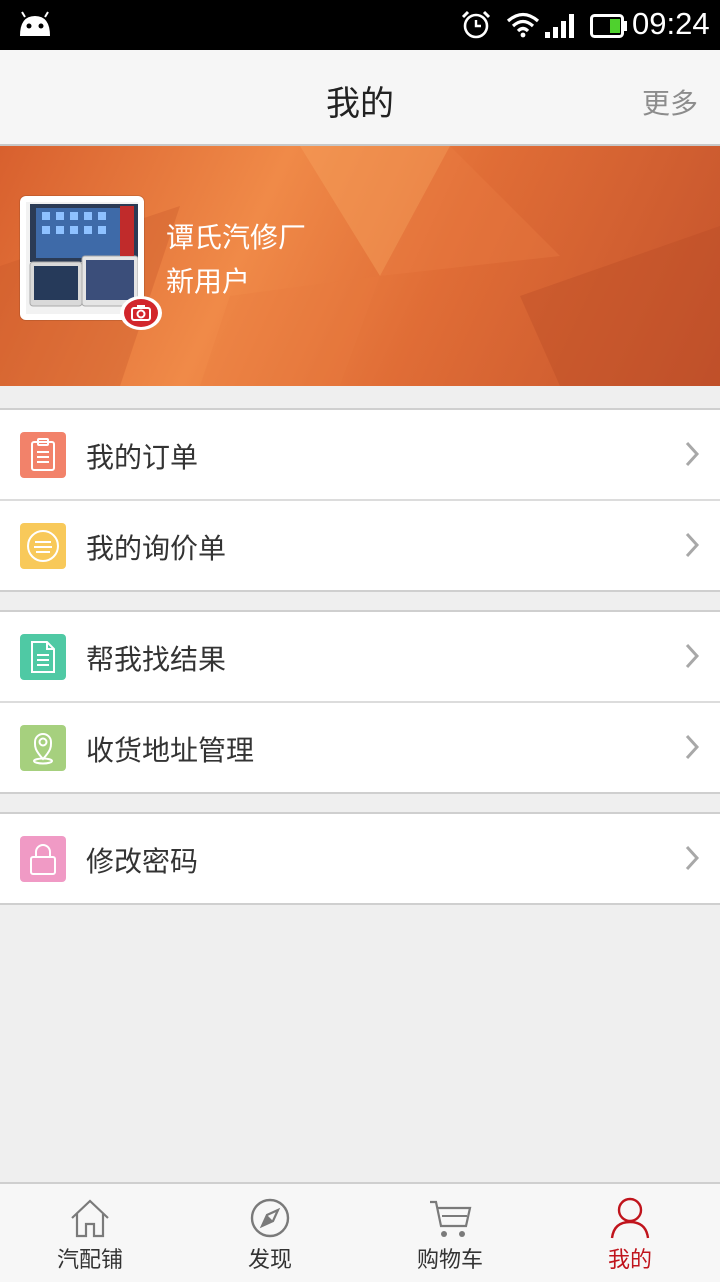 The image size is (720, 1282). I want to click on profile-user-type: 新用户, so click(208, 281).